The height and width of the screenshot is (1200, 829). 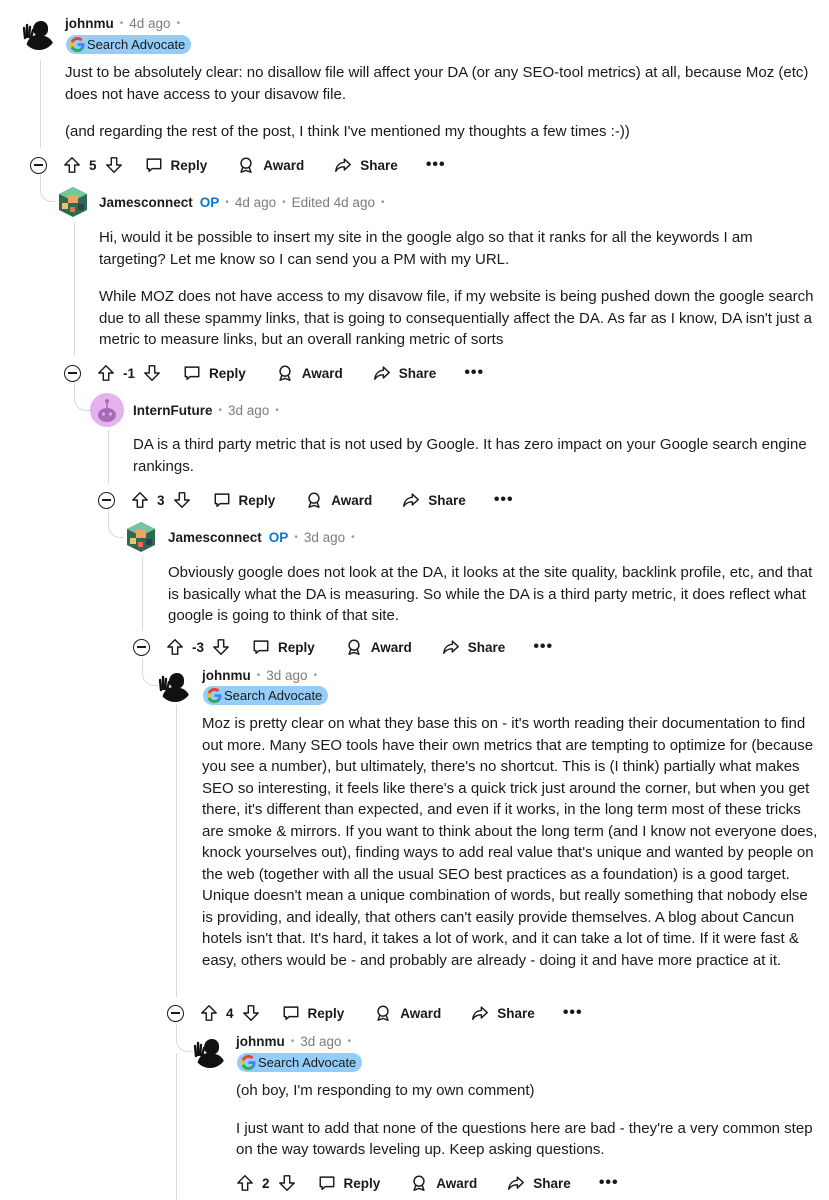 I want to click on comment-actions: 2 Reply Award Share •••, so click(x=427, y=1183).